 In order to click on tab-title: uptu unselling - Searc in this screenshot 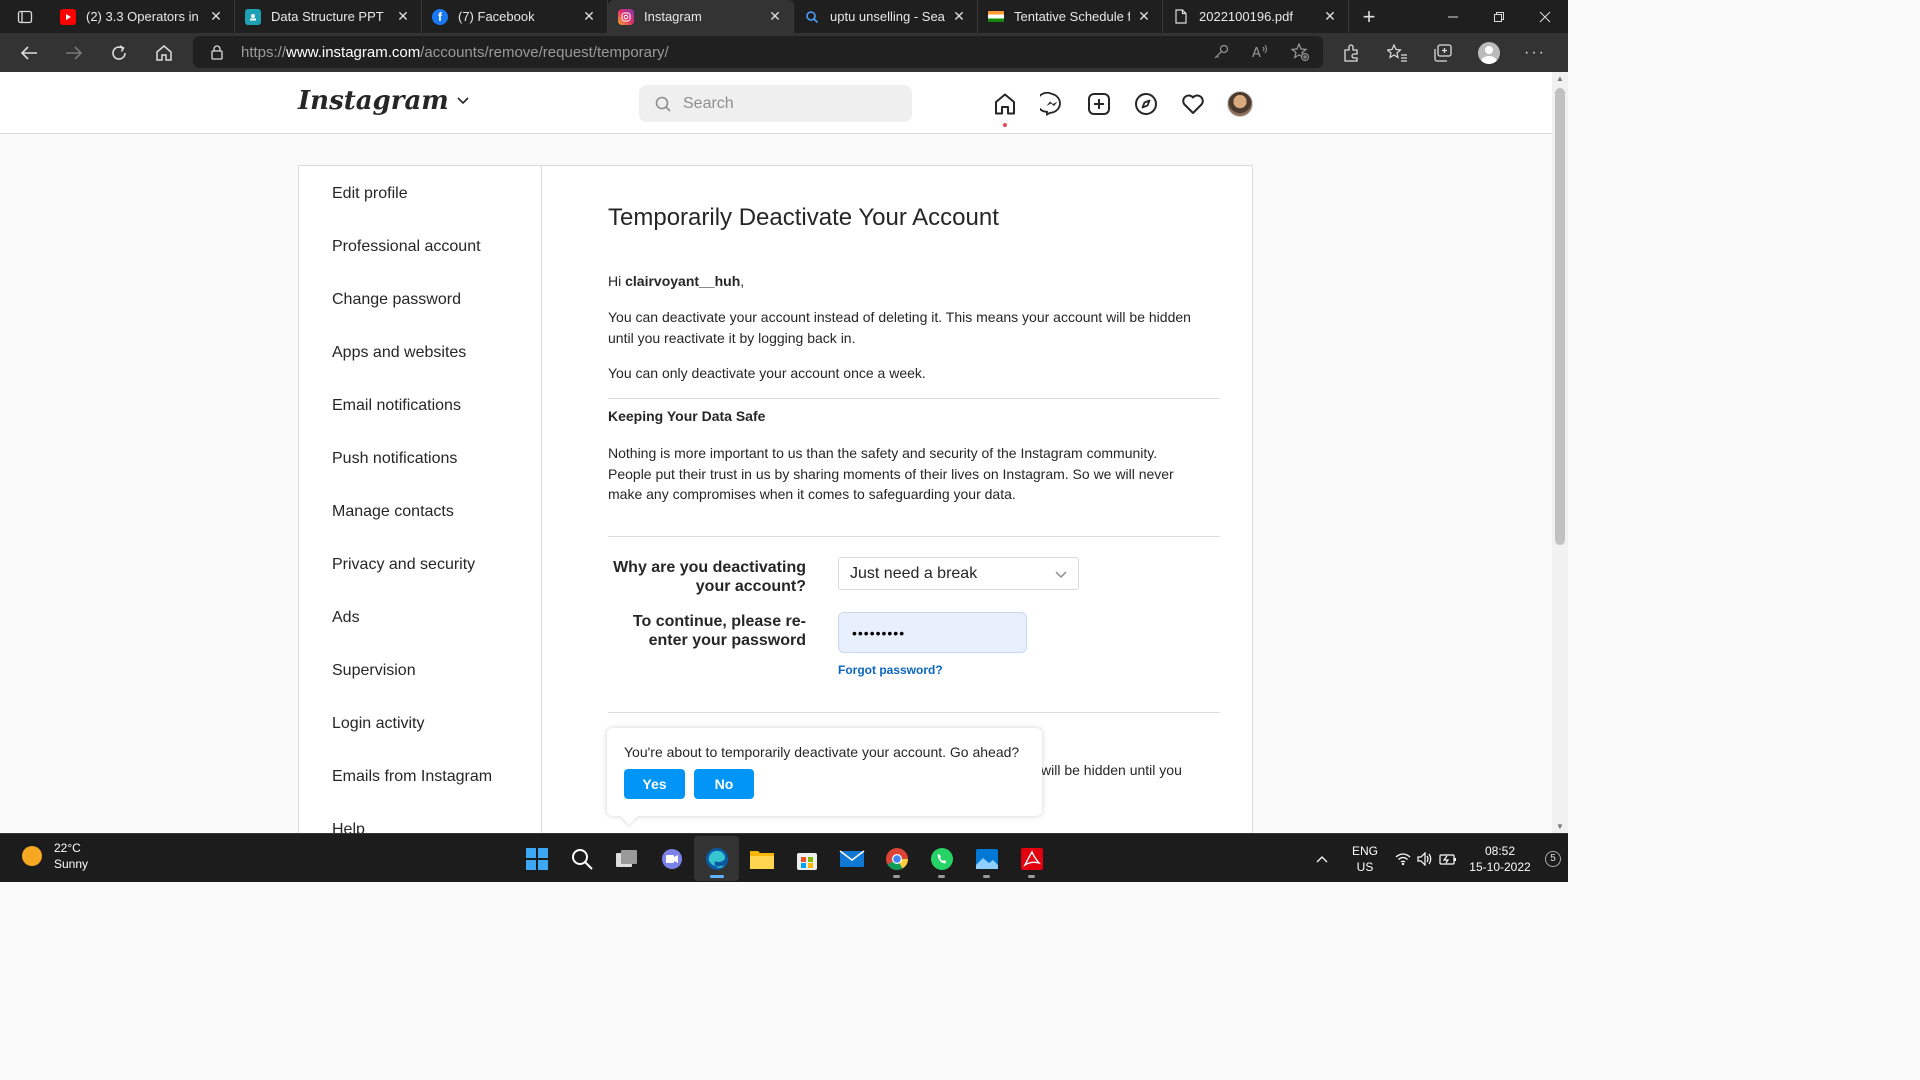, I will do `click(887, 16)`.